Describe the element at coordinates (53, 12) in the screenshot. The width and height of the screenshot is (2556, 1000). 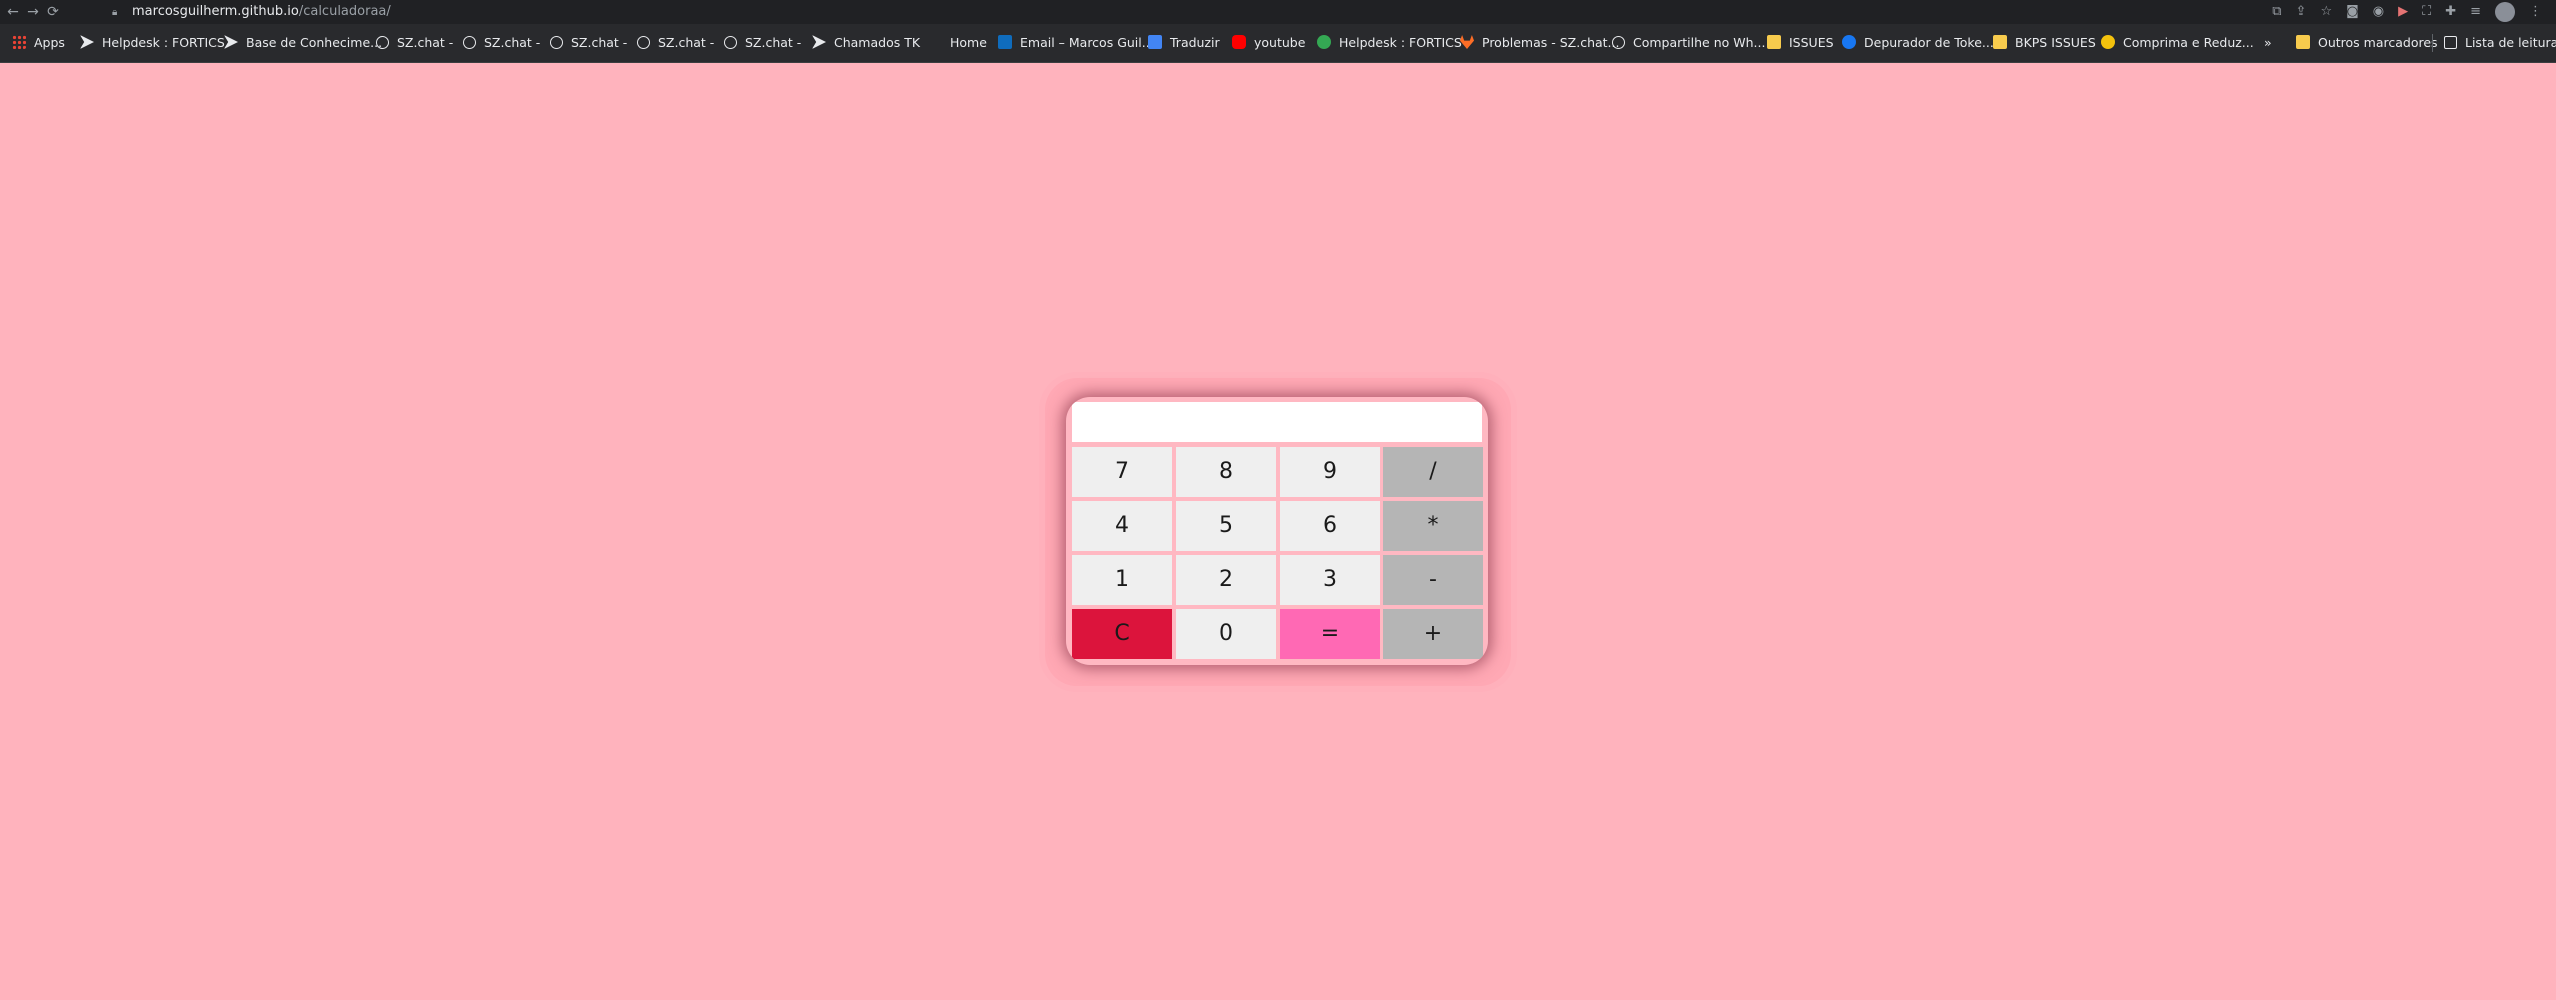
I see `reload-icon: ⟳` at that location.